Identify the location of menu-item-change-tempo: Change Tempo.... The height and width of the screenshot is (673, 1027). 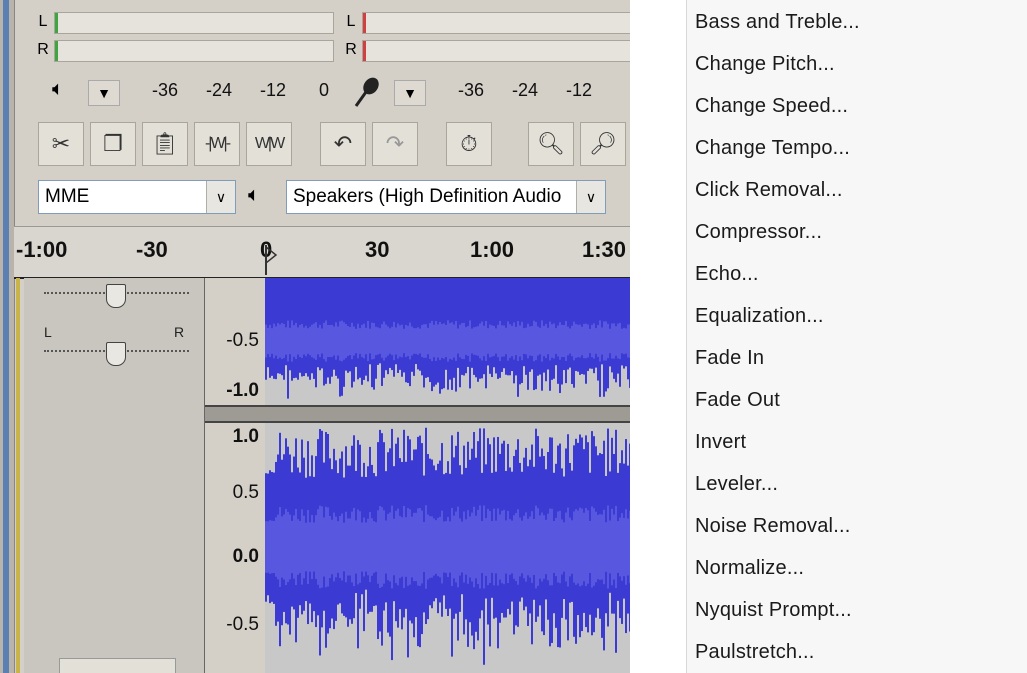
(772, 148).